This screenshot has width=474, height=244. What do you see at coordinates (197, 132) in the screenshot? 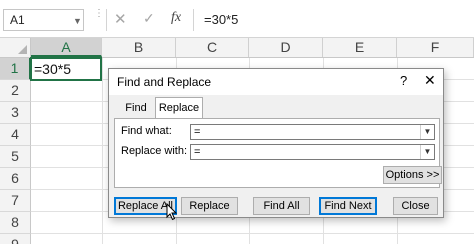
I see `find-what-value: =` at bounding box center [197, 132].